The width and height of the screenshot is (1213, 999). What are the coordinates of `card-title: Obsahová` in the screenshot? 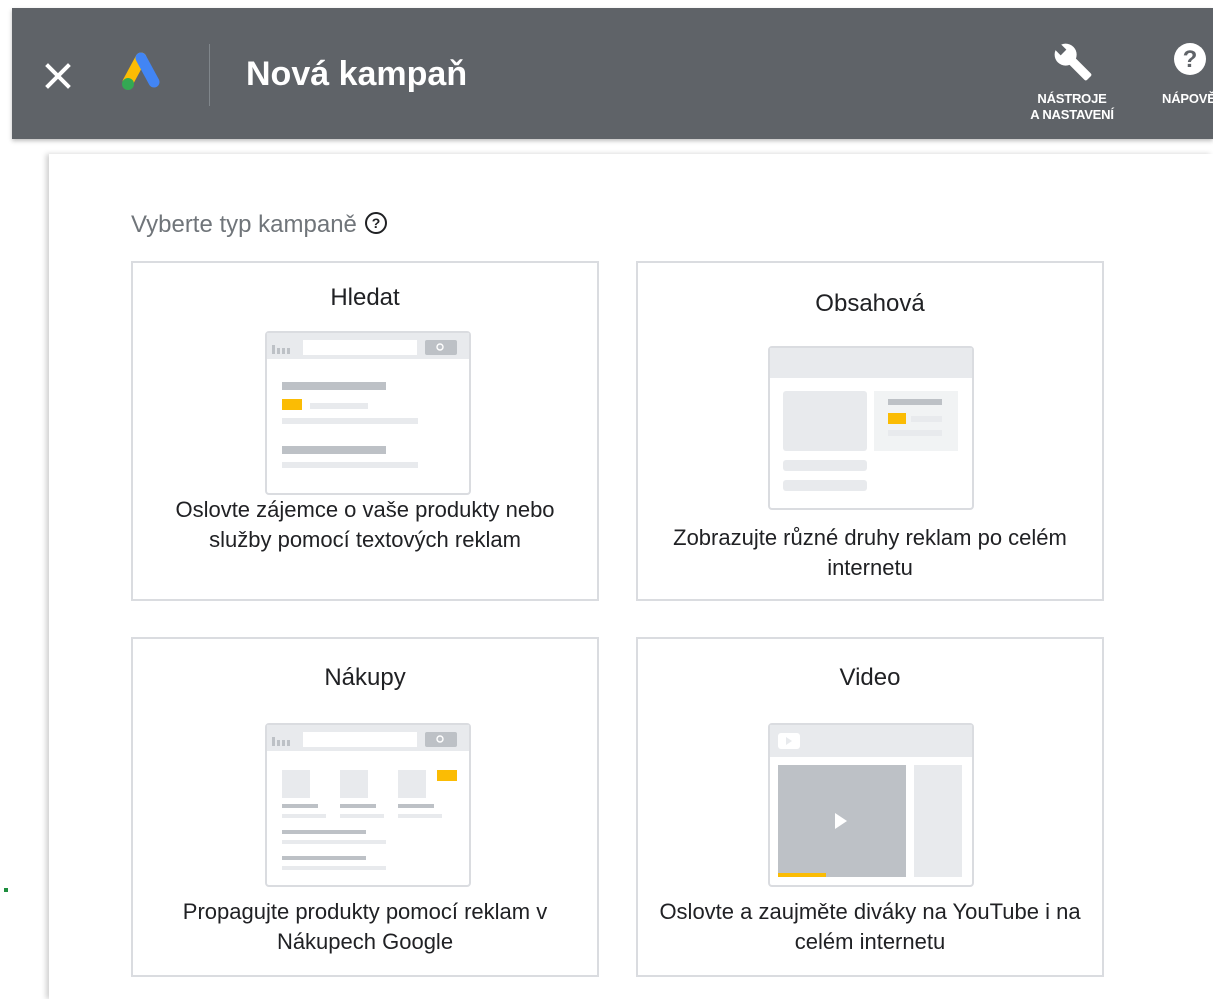 It's located at (870, 303).